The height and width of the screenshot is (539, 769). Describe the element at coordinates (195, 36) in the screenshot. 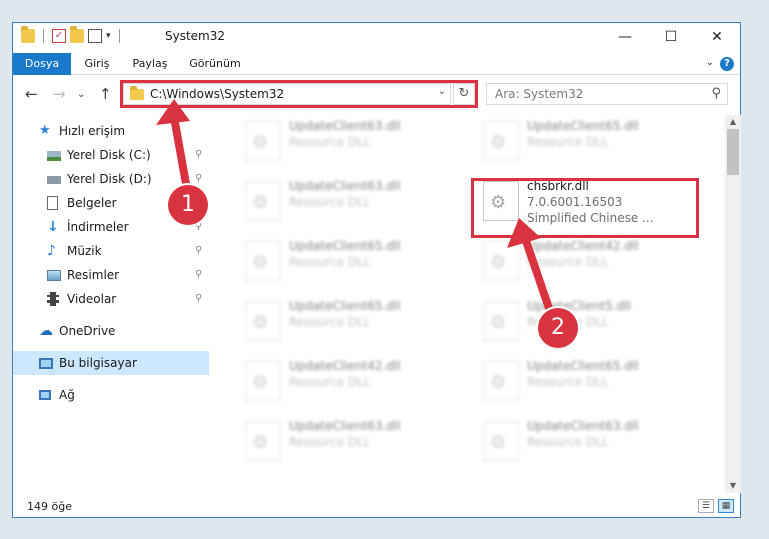

I see `window-title: System32` at that location.